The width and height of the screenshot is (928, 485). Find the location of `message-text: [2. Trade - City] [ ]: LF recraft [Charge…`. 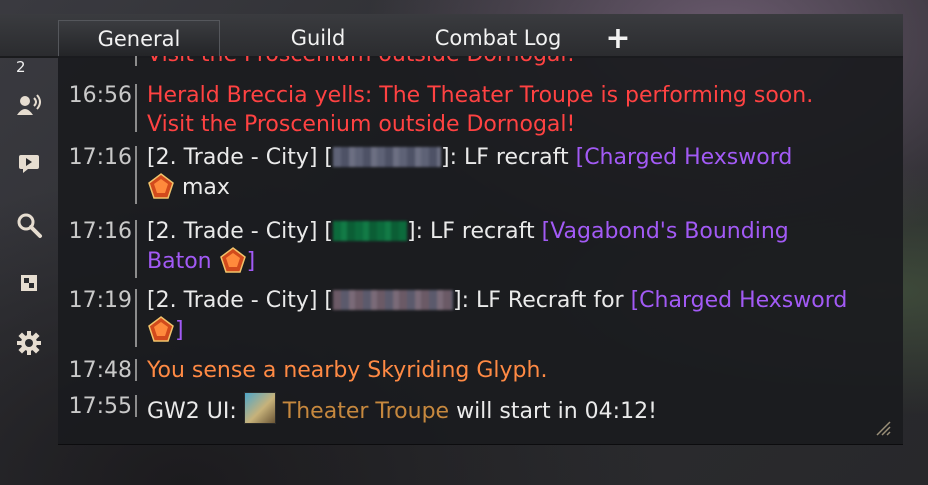

message-text: [2. Trade - City] [ ]: LF recraft [Charge… is located at coordinates (519, 172).